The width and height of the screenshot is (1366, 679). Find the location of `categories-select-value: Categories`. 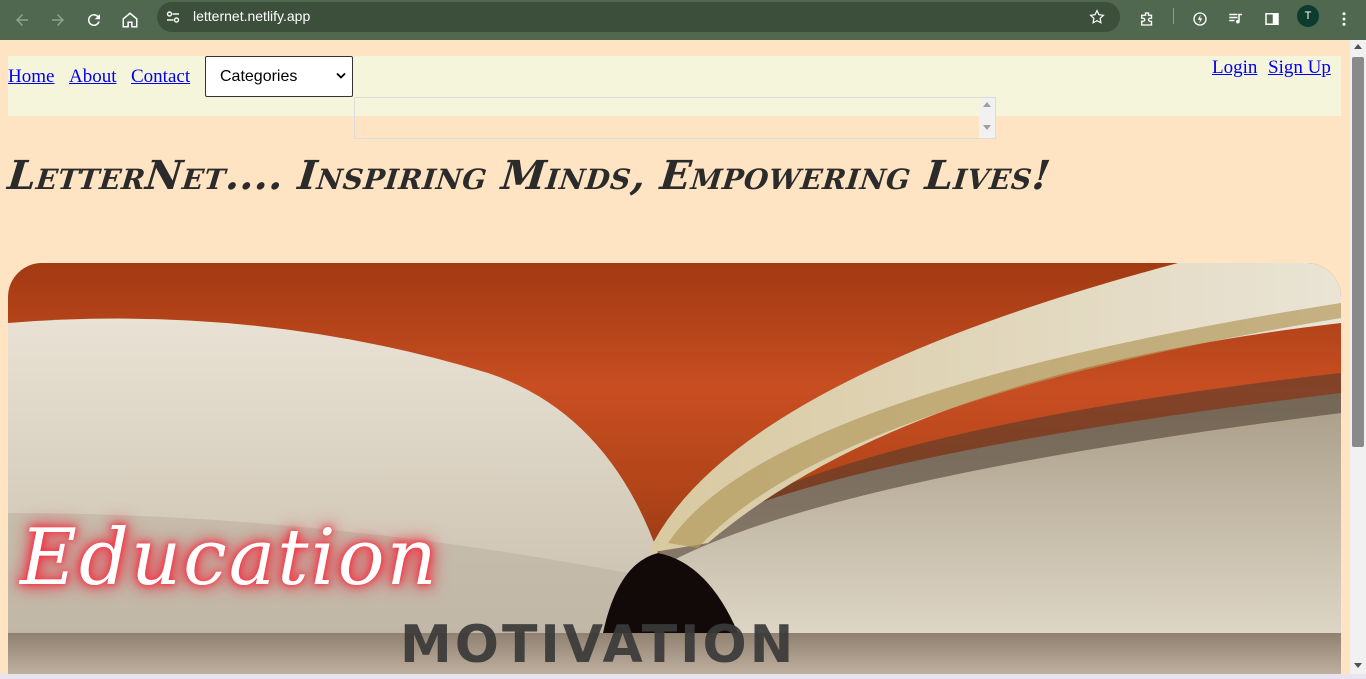

categories-select-value: Categories is located at coordinates (259, 76).